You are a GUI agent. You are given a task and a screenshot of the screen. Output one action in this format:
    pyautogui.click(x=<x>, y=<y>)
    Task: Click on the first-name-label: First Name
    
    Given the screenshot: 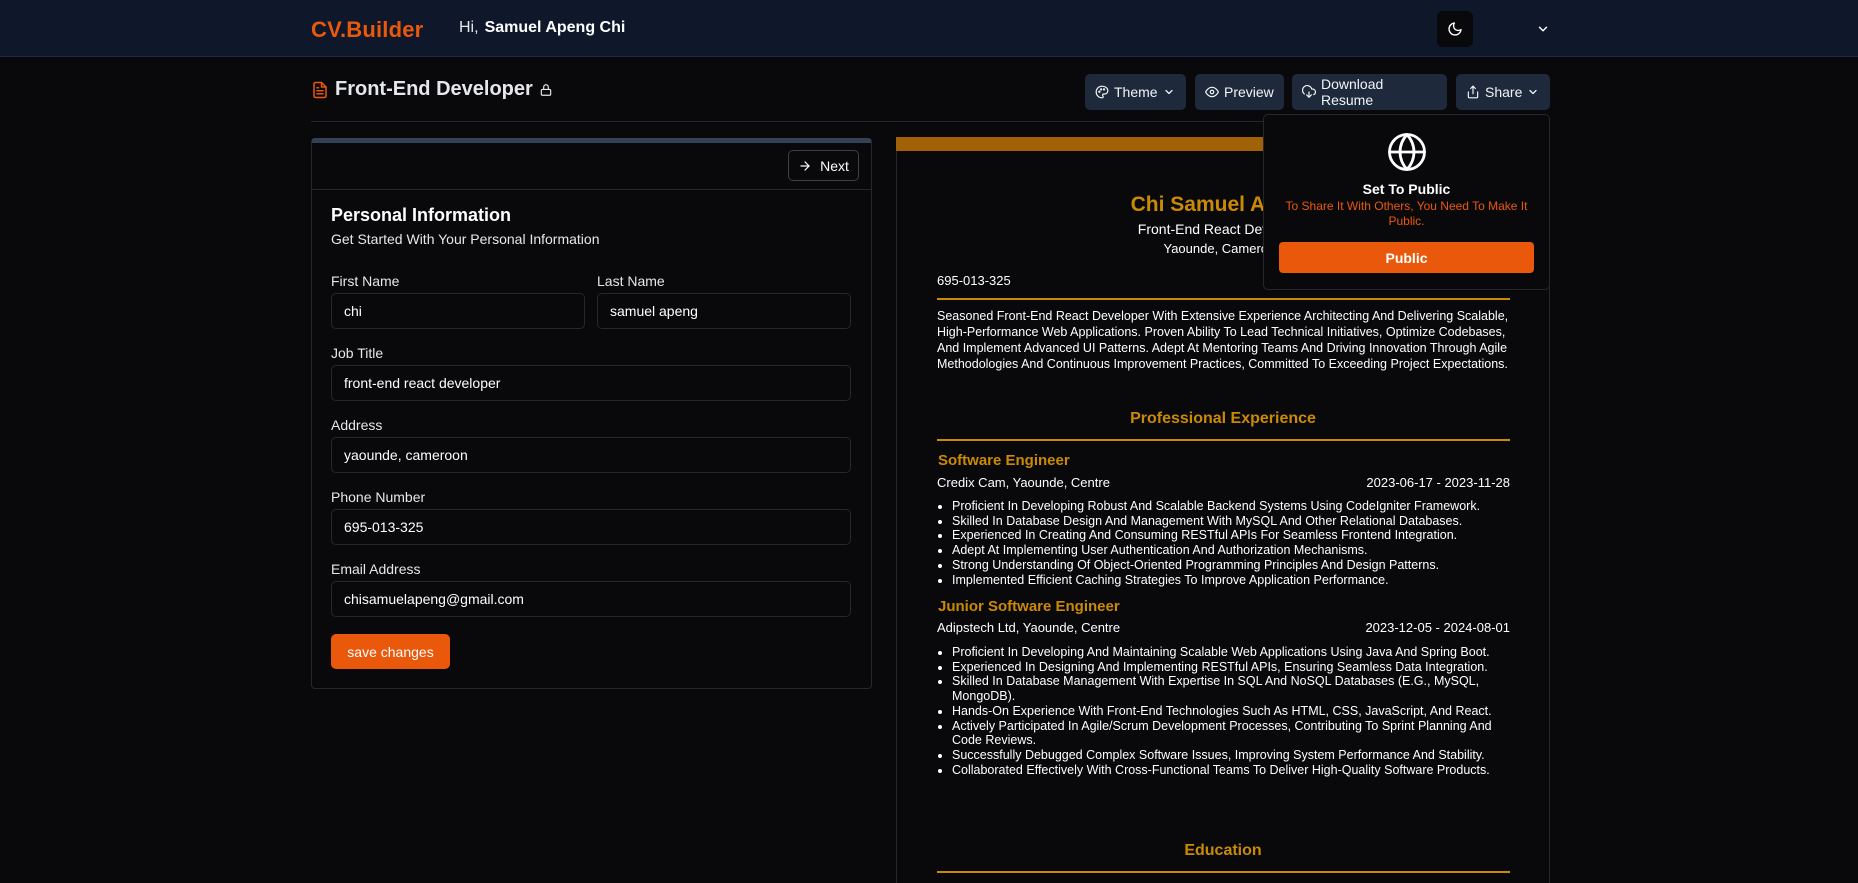 What is the action you would take?
    pyautogui.click(x=365, y=281)
    